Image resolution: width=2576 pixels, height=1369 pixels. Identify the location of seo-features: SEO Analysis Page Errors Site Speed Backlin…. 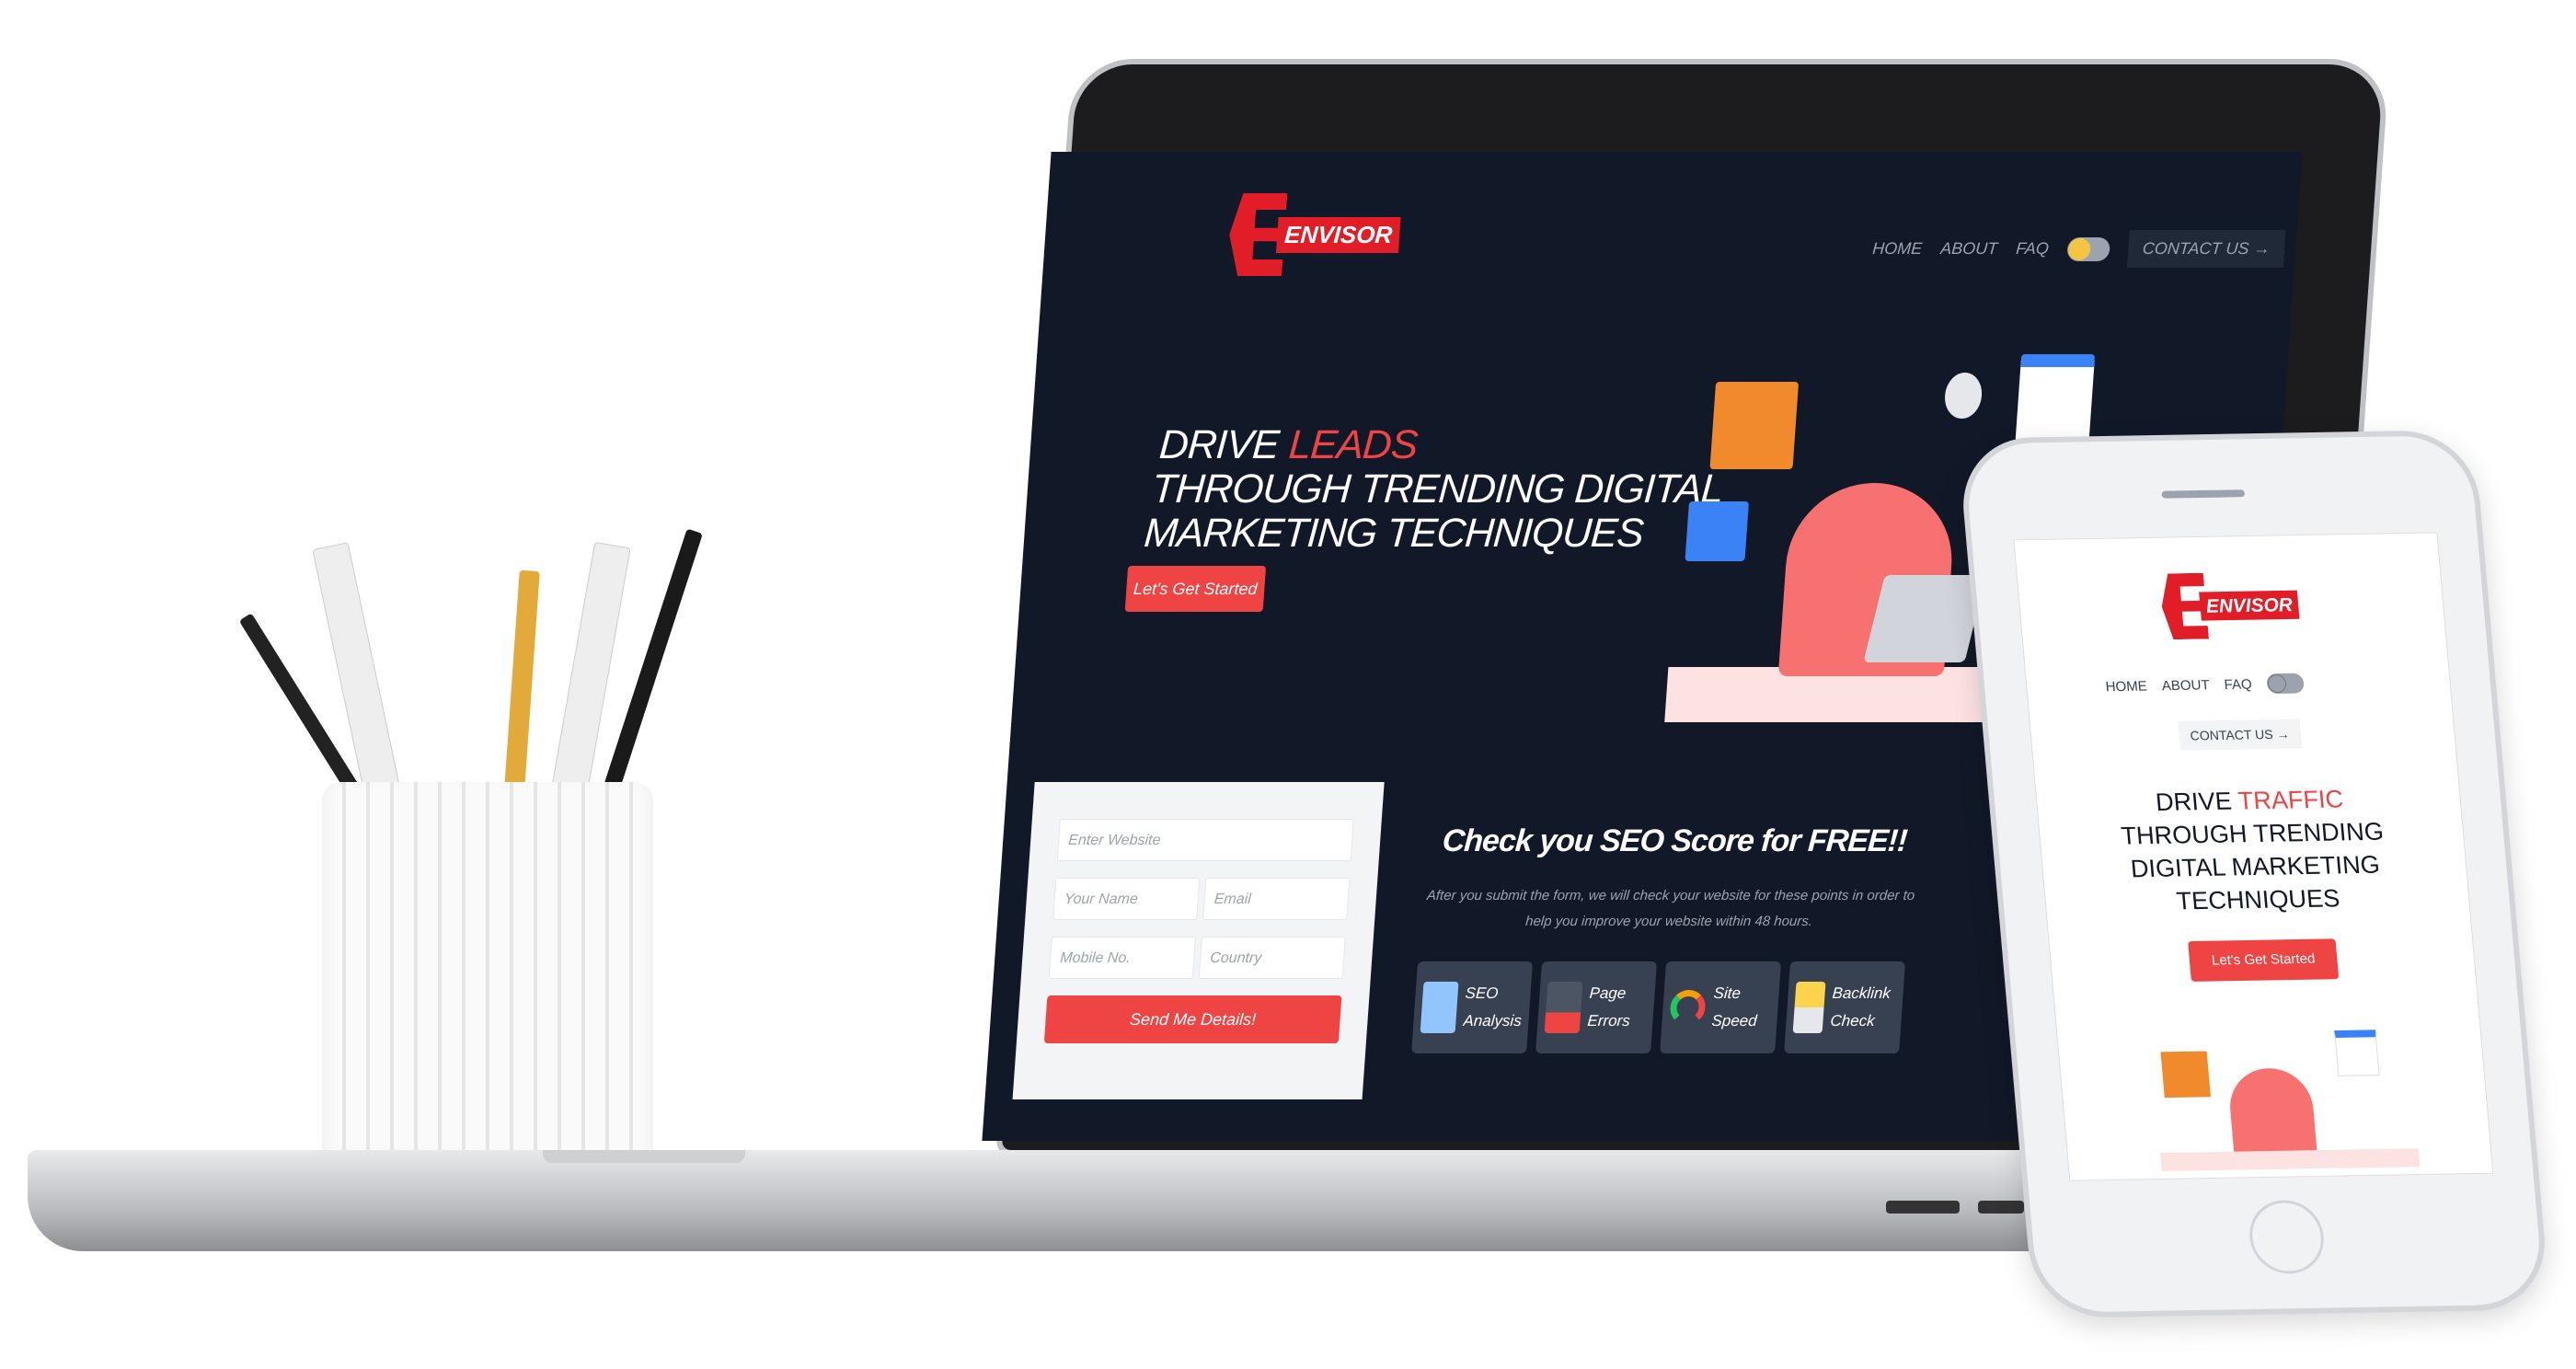
(1658, 1007).